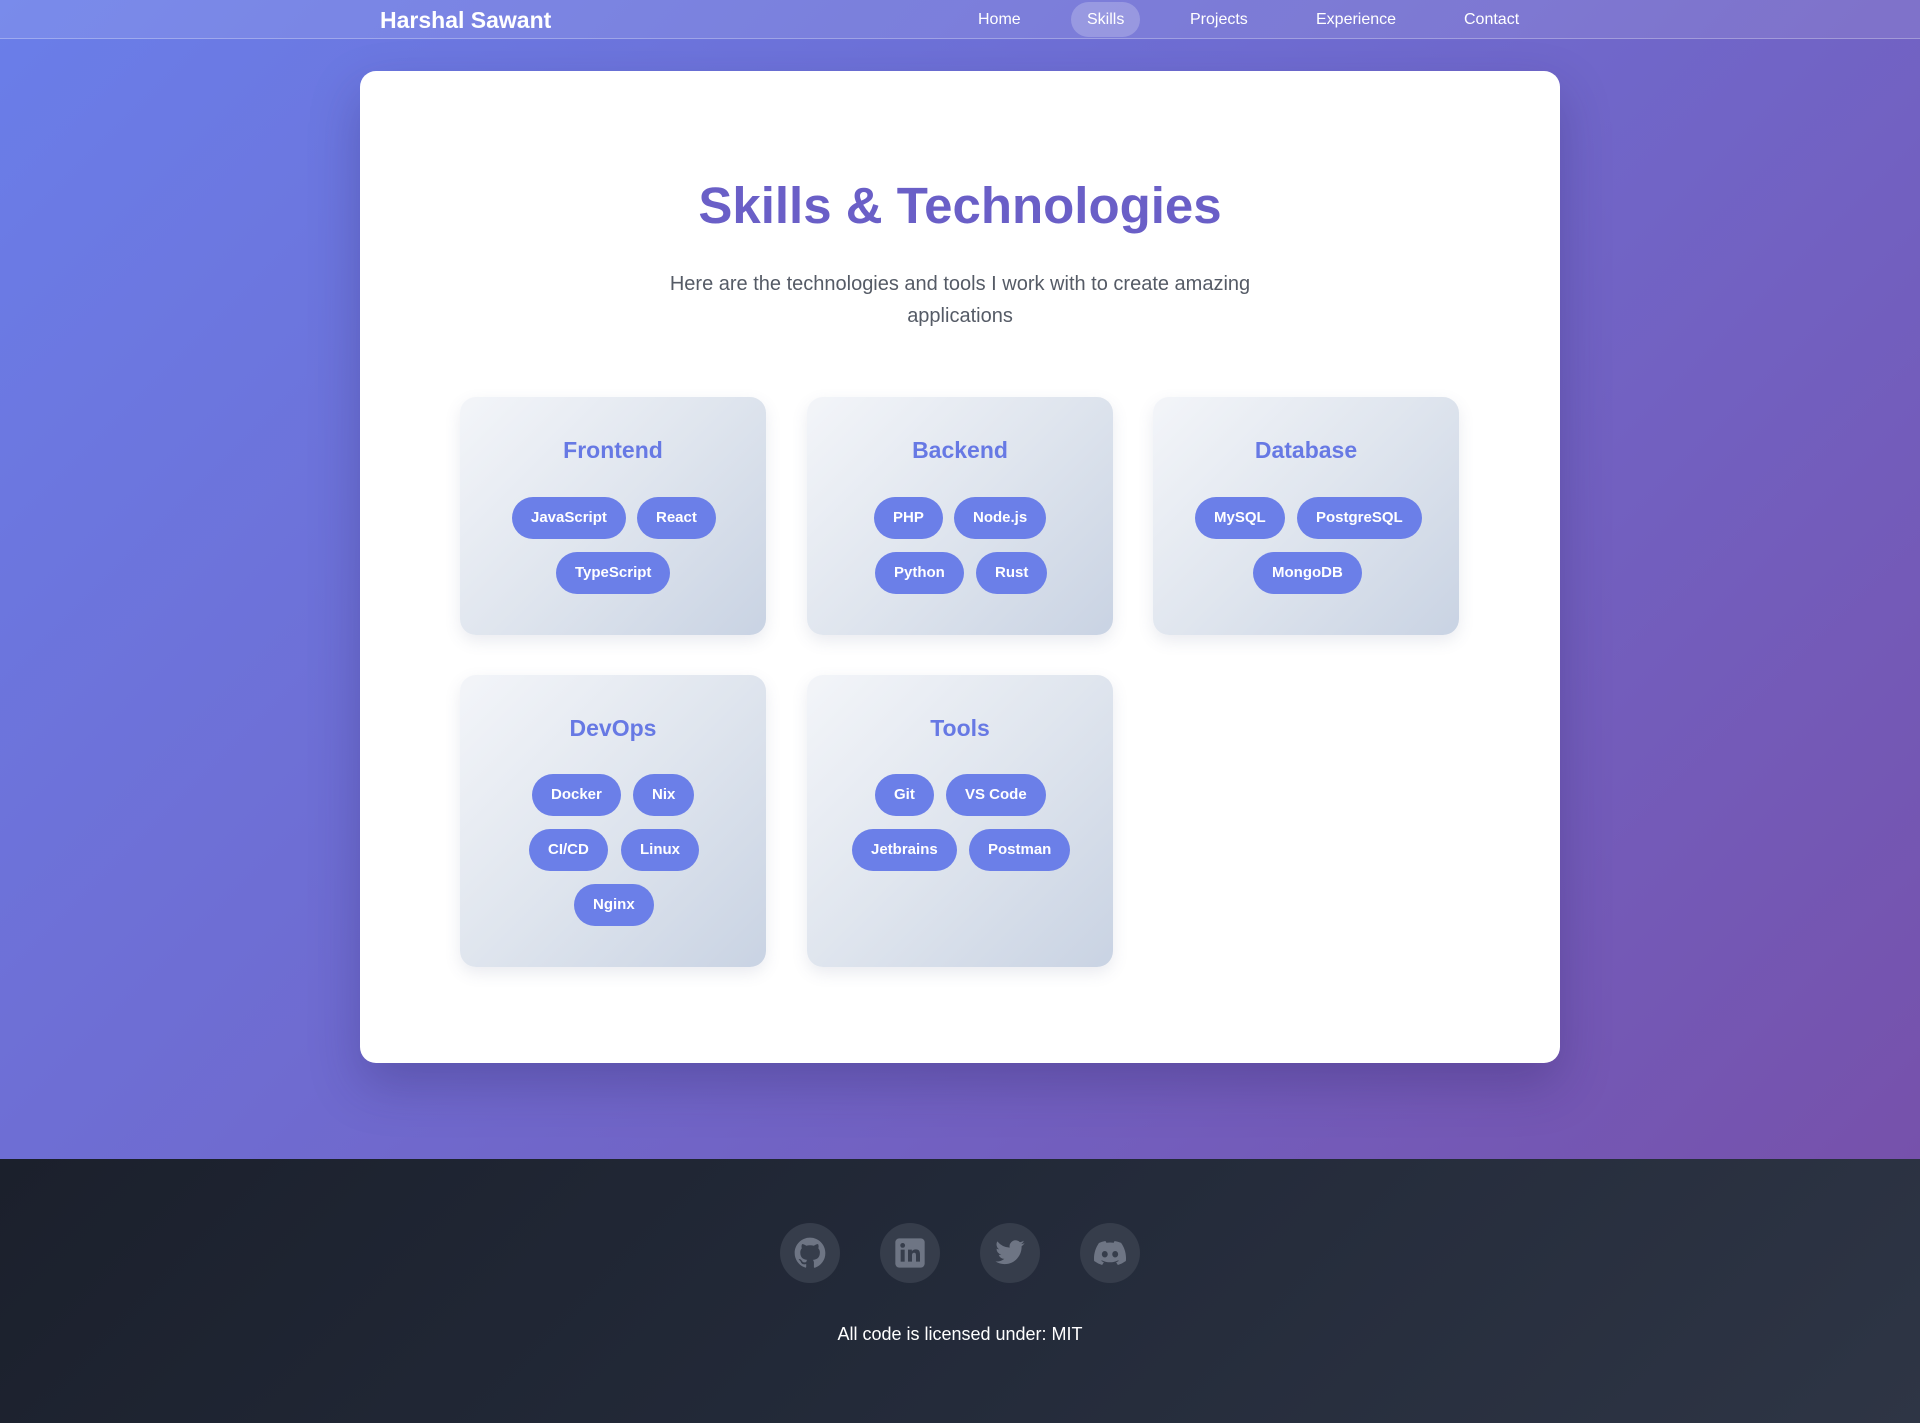 The image size is (1920, 1423). I want to click on category-card-tools: Tools Git VS Code Jetbrains Postman, so click(960, 821).